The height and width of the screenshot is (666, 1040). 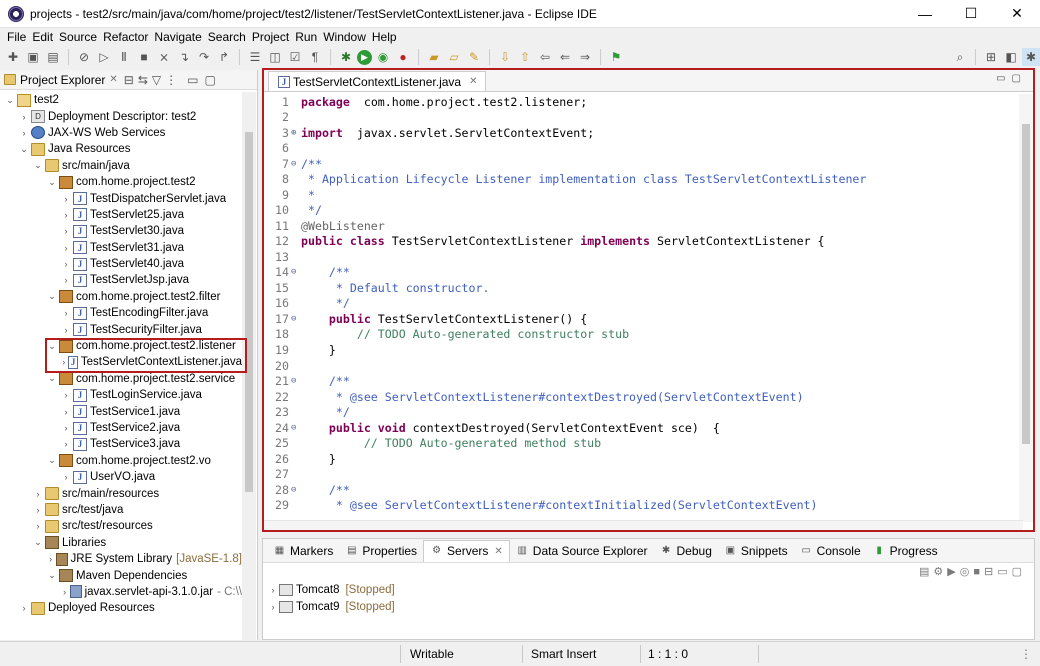 I want to click on tree-item: ⌄ com.home.project.test2.vo, so click(x=121, y=461).